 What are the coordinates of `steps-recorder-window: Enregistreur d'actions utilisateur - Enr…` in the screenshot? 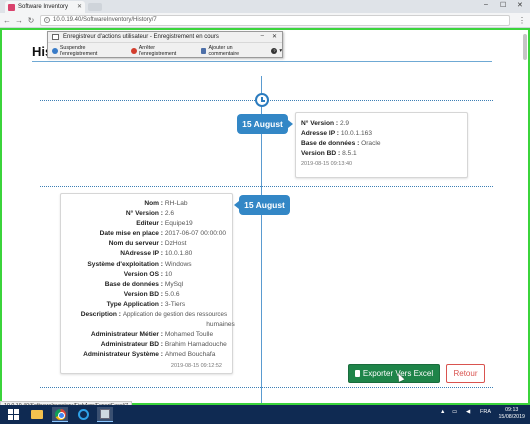 It's located at (165, 44).